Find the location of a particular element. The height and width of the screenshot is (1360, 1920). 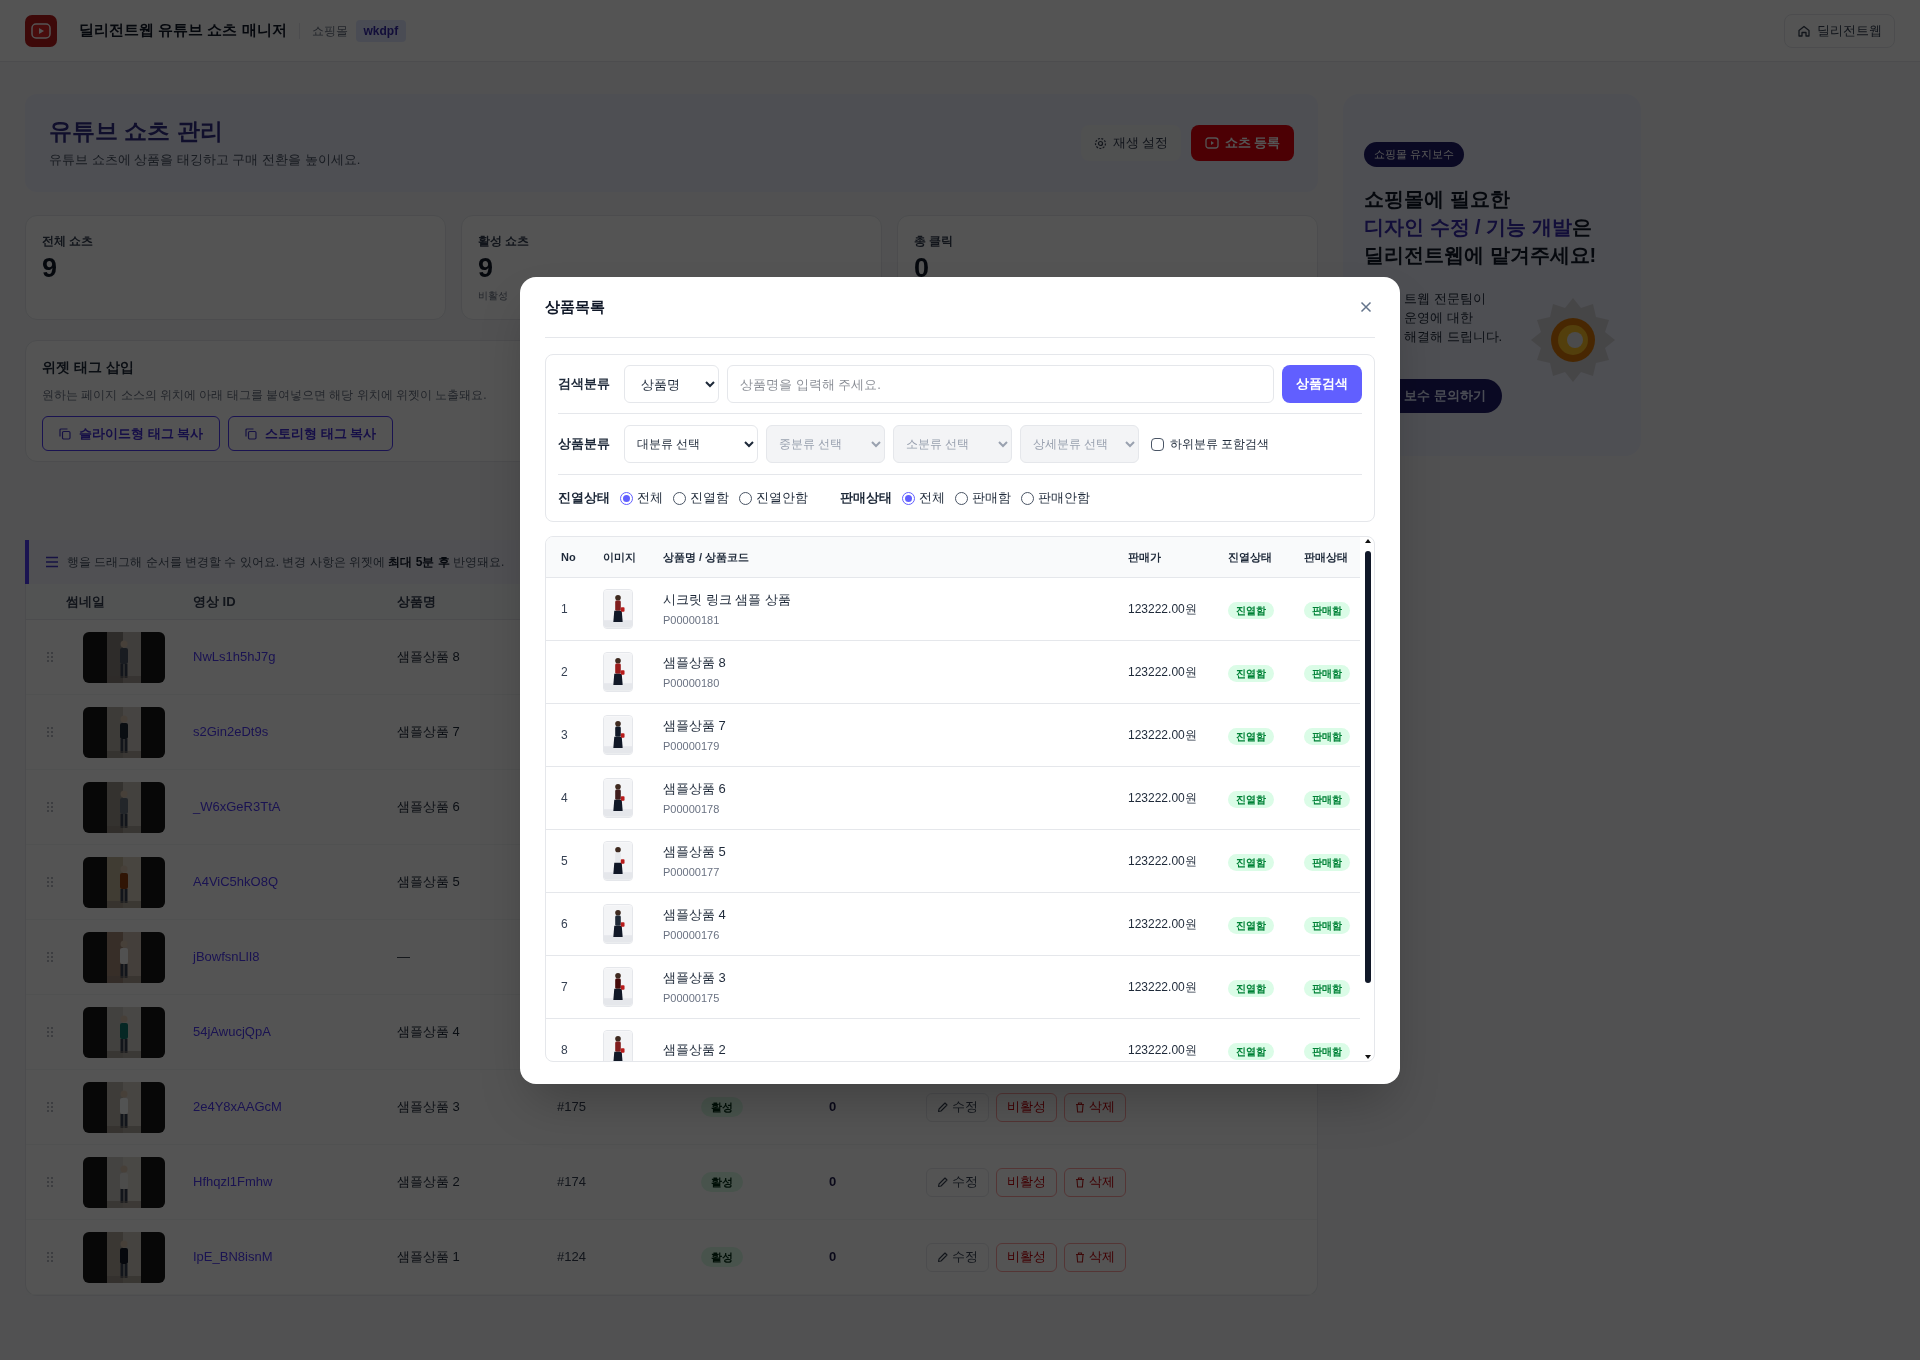

list-icon is located at coordinates (52, 562).